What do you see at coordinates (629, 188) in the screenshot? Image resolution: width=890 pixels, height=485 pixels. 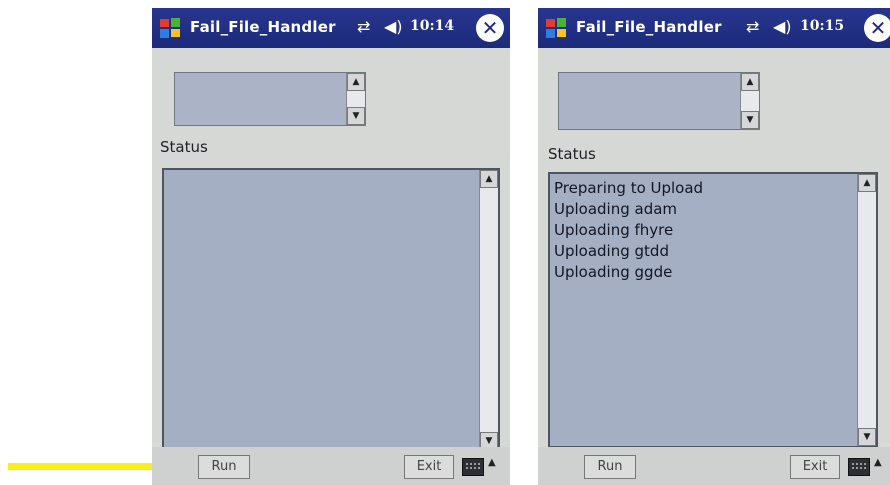 I see `status-line: Preparing to Upload` at bounding box center [629, 188].